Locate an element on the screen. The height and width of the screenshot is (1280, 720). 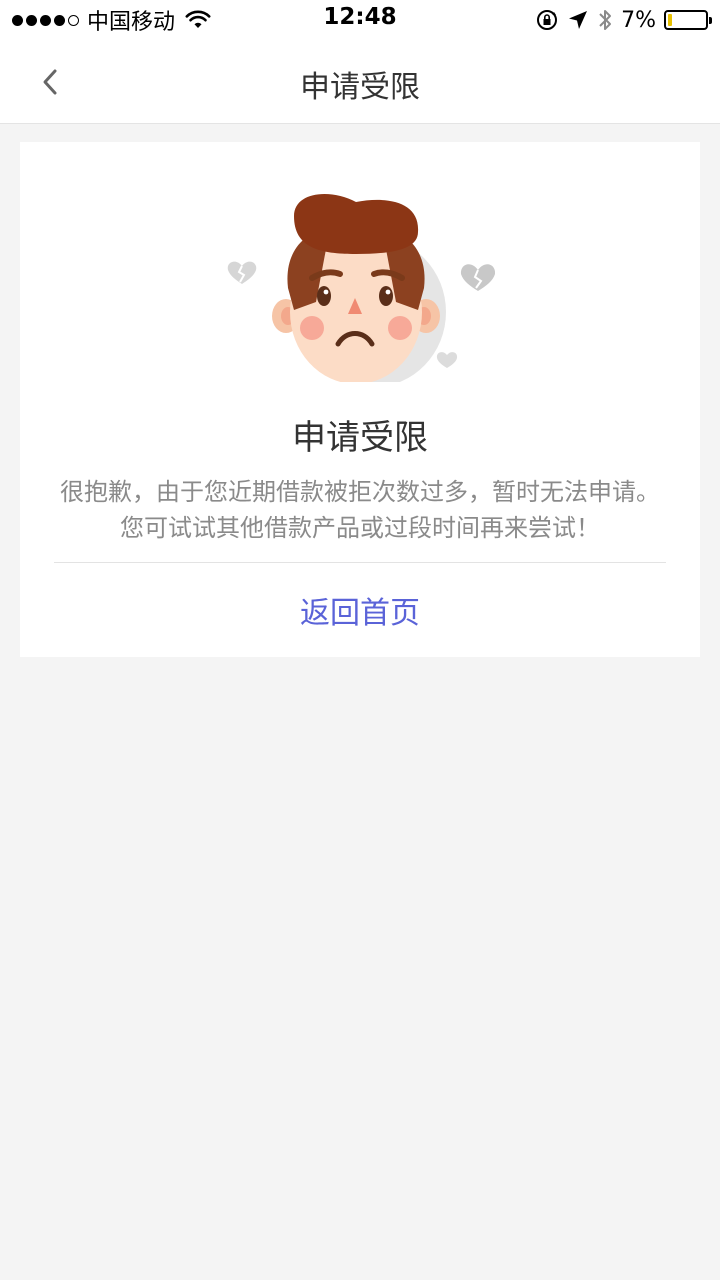
battery-percentage: 7% is located at coordinates (638, 20).